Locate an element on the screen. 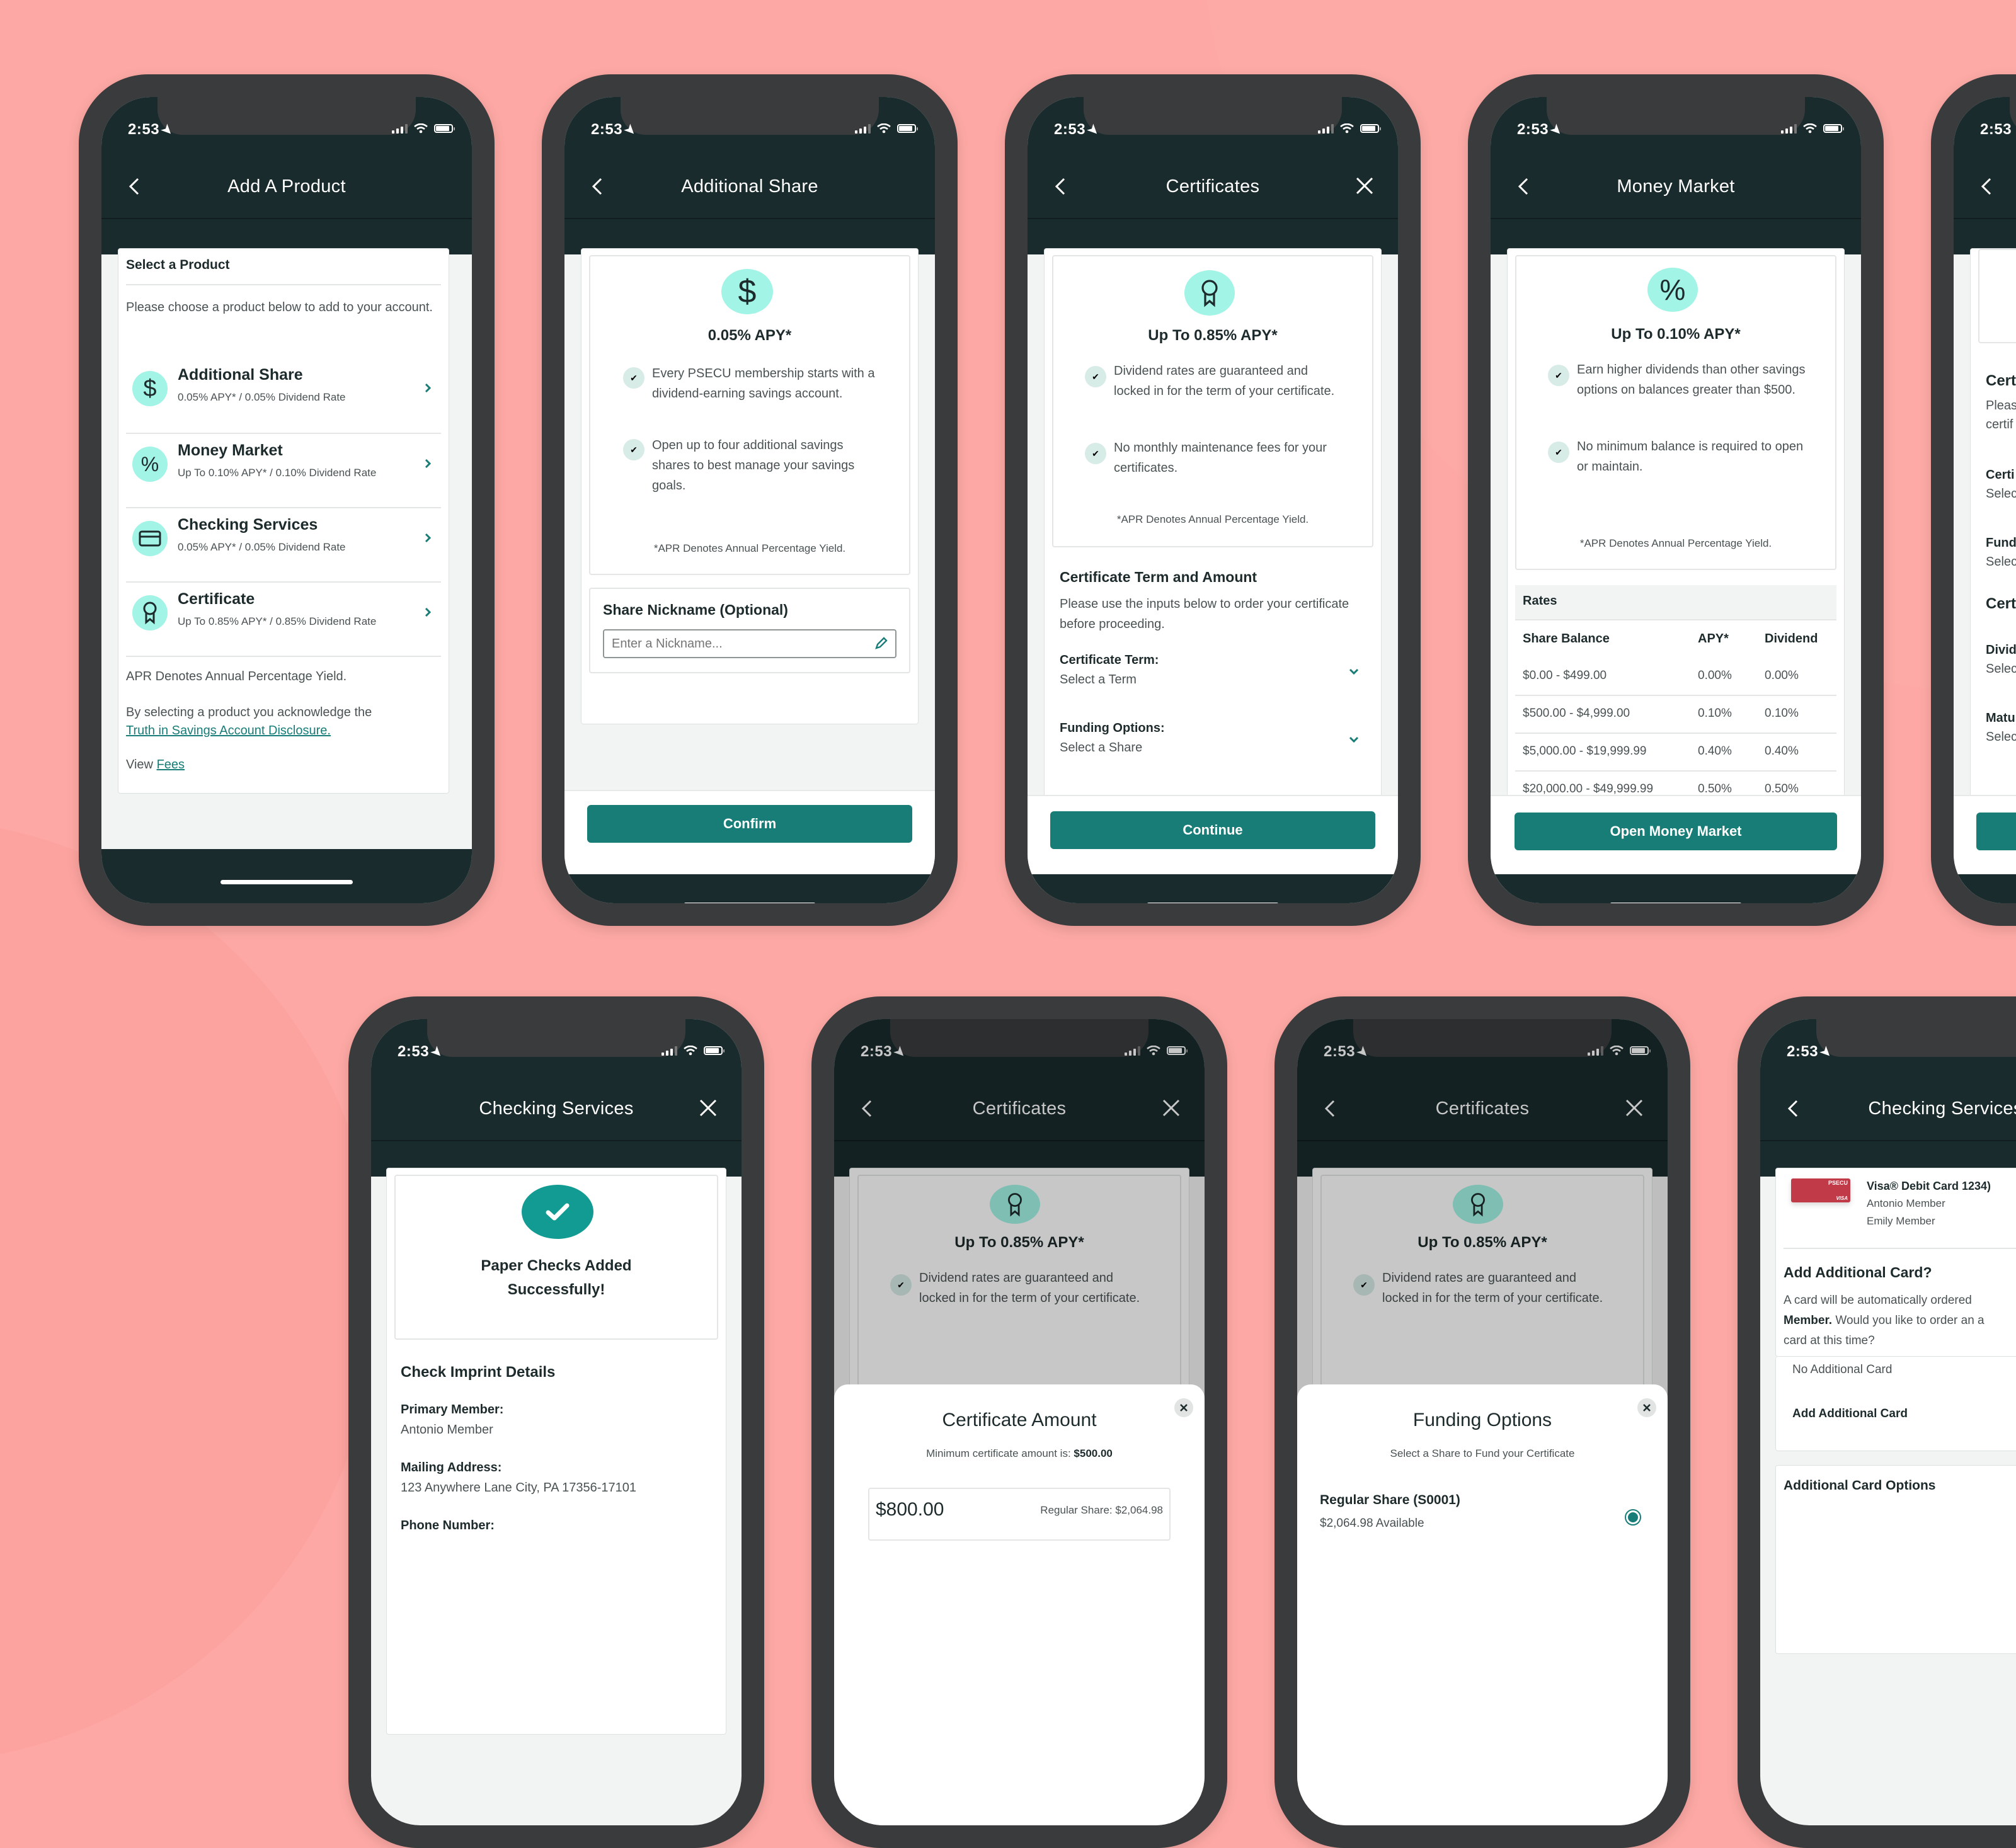 The height and width of the screenshot is (1848, 2016). product-rate: Up To 0.85% APY* / 0.85% Dividend Rate is located at coordinates (277, 621).